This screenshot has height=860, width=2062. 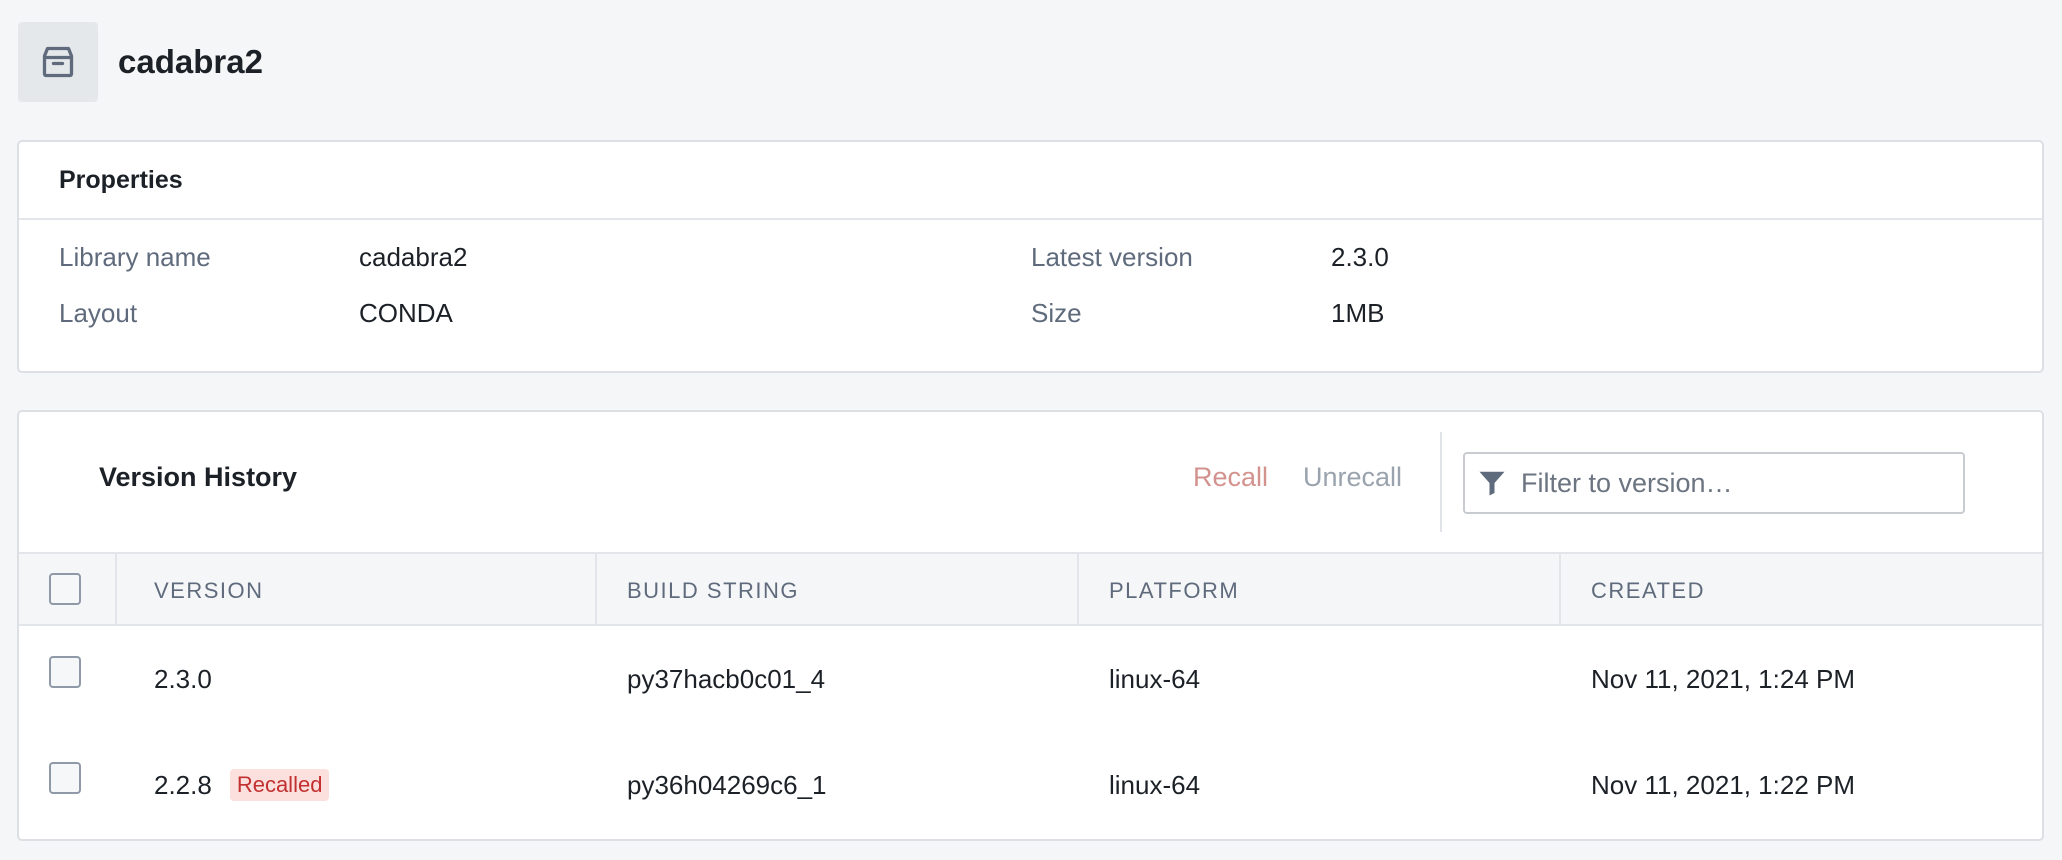 I want to click on created-cell: Nov 11, 2021, 1:22 PM, so click(x=1723, y=785).